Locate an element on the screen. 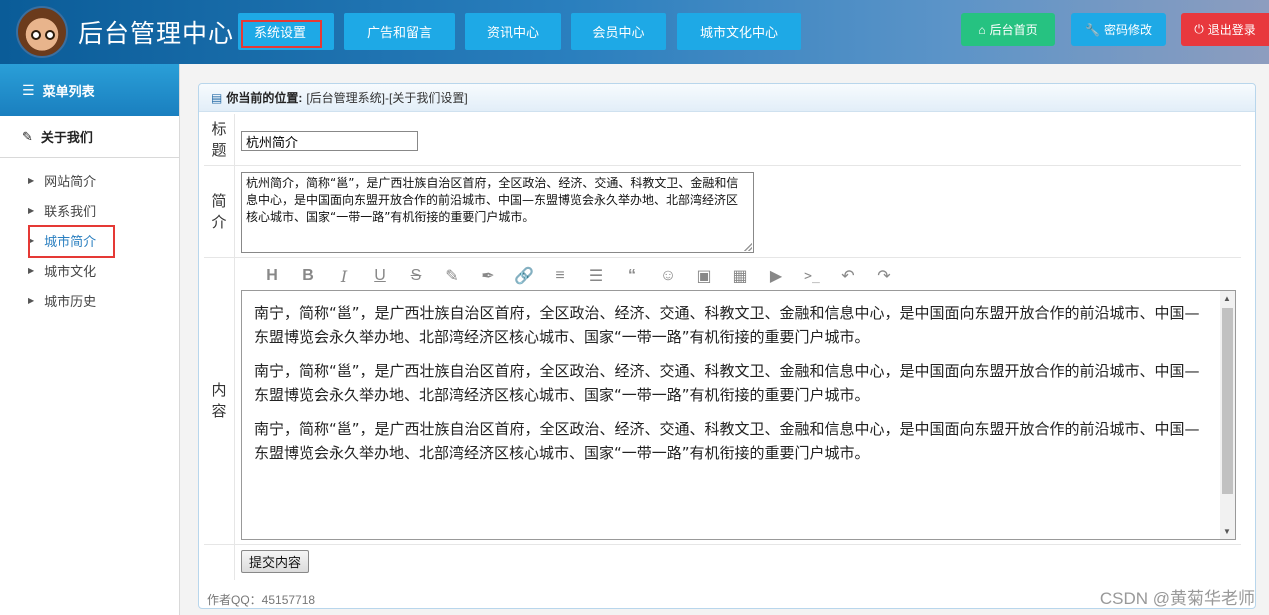 The width and height of the screenshot is (1269, 615). site-title: 后台管理中心 is located at coordinates (156, 34).